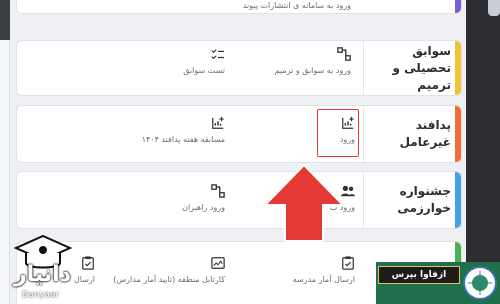 This screenshot has width=500, height=304. Describe the element at coordinates (324, 270) in the screenshot. I see `send-school-stats-item: ارسال آمار مدرسه` at that location.